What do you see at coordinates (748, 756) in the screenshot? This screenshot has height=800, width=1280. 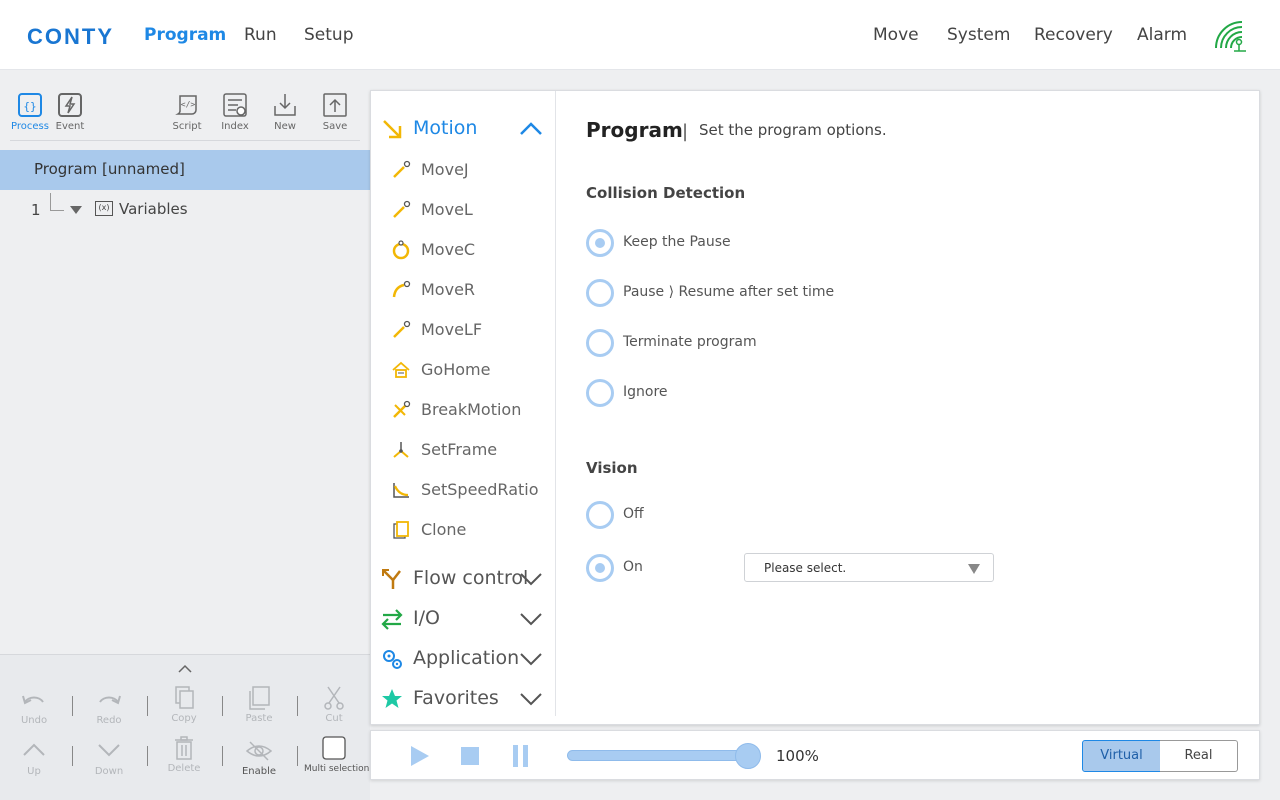 I see `speed-slider-handle` at bounding box center [748, 756].